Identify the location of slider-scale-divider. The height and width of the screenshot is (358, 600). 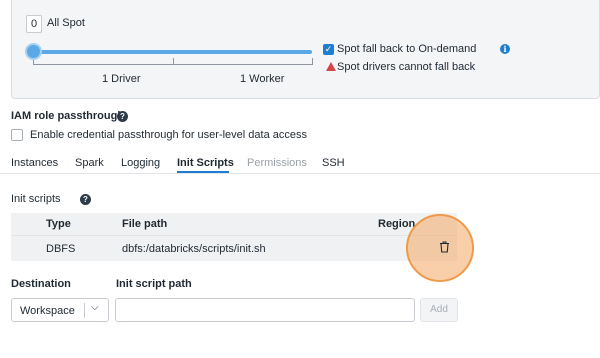
(173, 61).